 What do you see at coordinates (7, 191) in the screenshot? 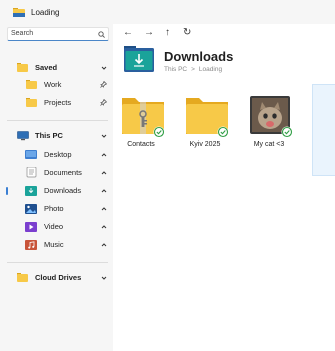
I see `selection-indicator` at bounding box center [7, 191].